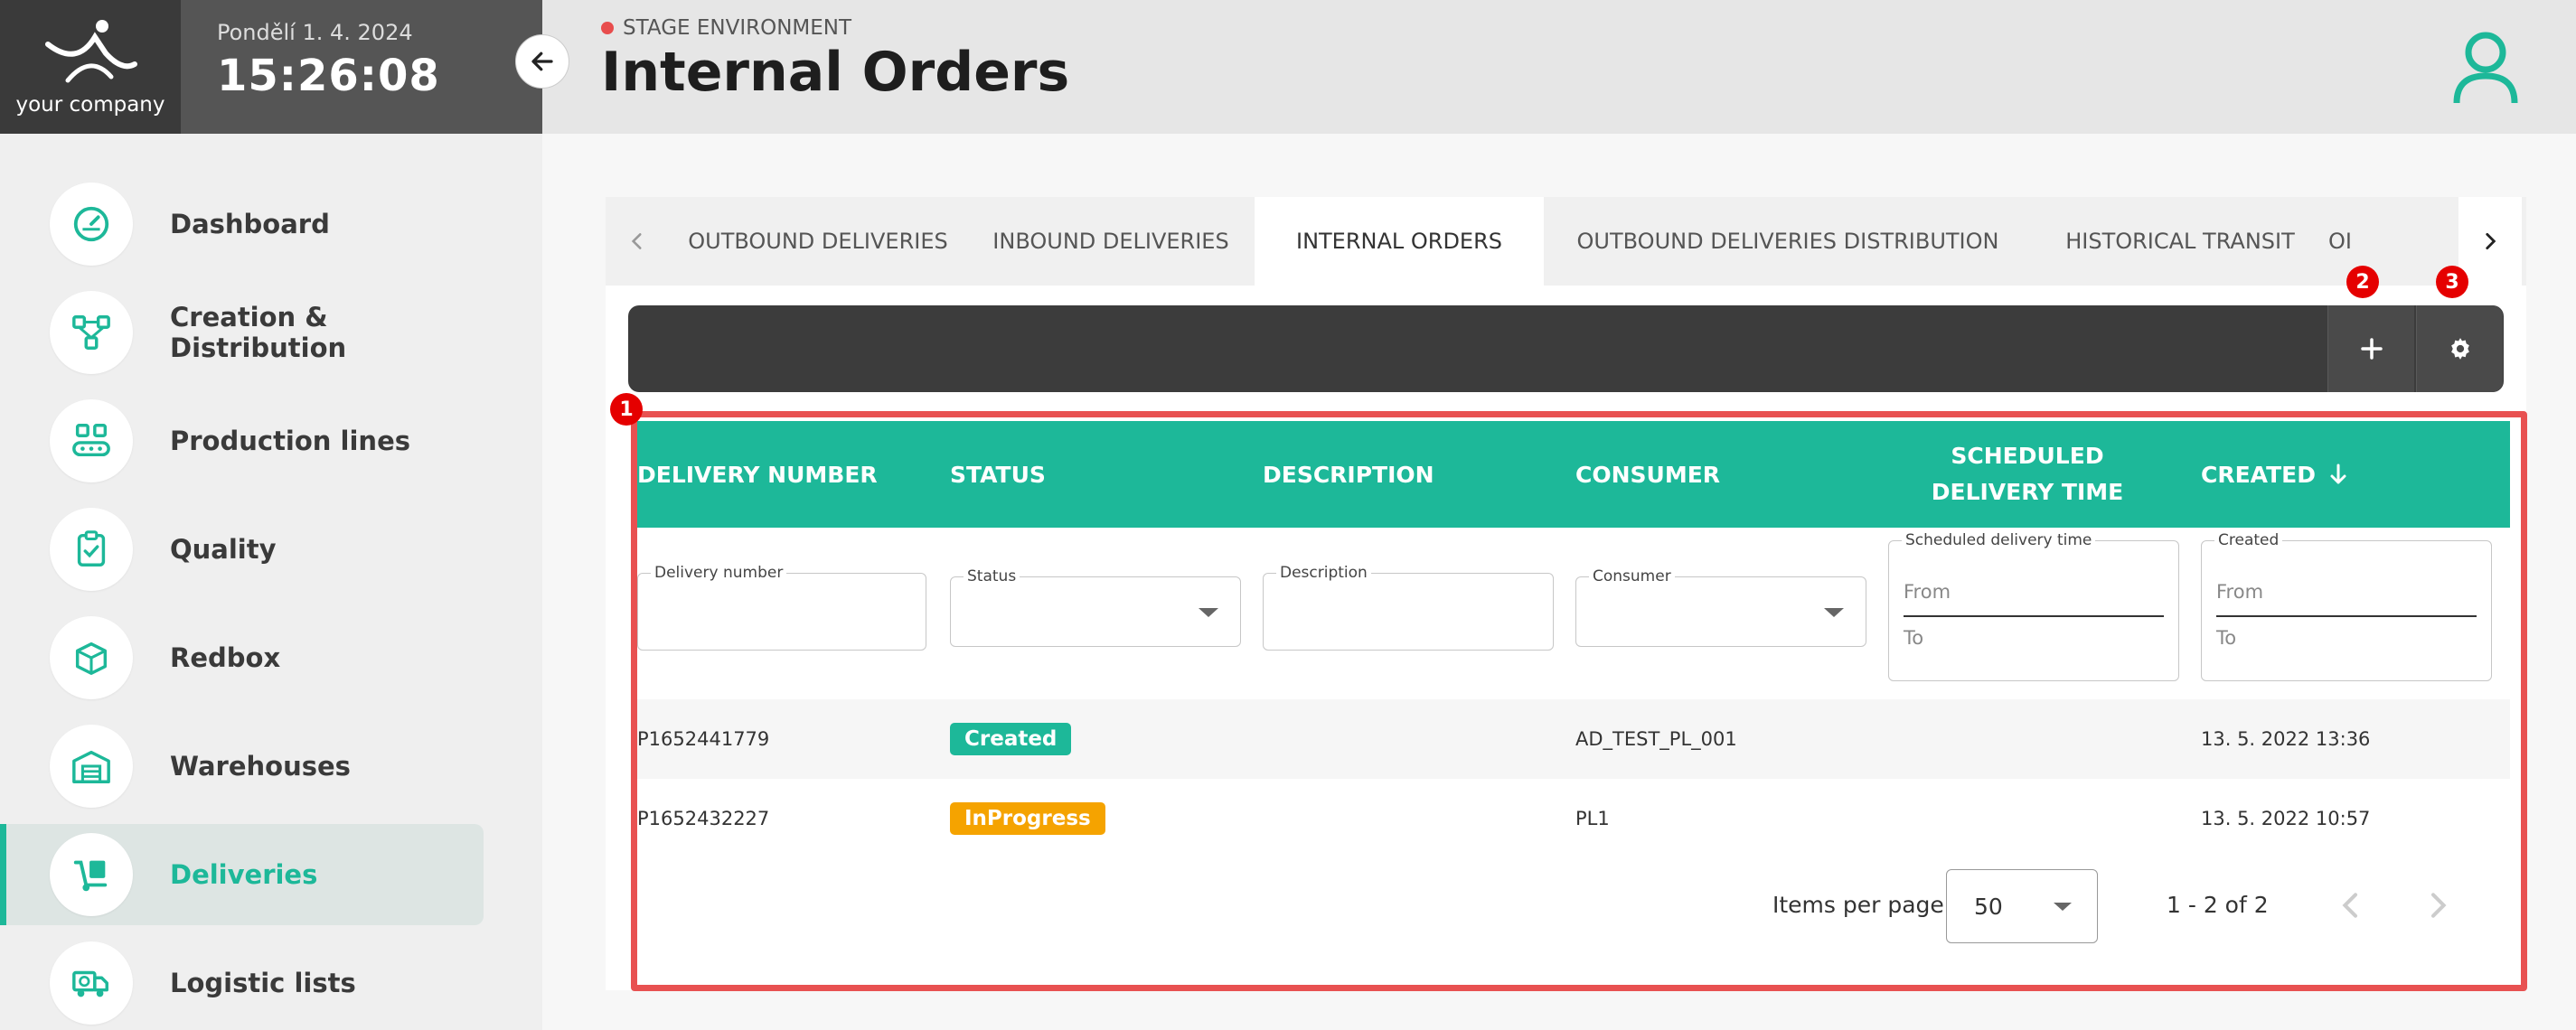 The height and width of the screenshot is (1030, 2576). Describe the element at coordinates (1632, 576) in the screenshot. I see `filter-label: Consumer` at that location.